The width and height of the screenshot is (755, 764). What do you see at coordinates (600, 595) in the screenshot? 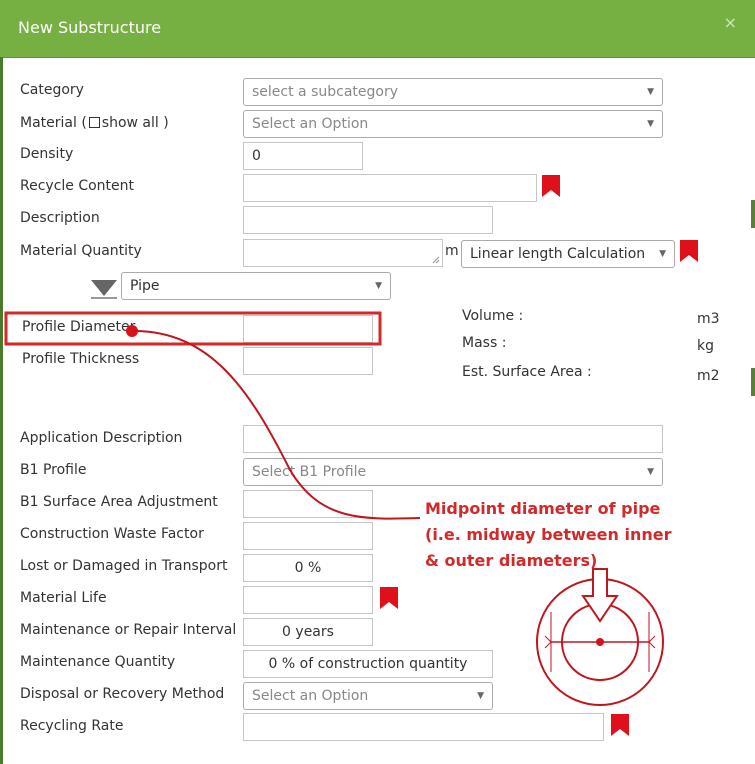
I see `down-arrow-icon` at bounding box center [600, 595].